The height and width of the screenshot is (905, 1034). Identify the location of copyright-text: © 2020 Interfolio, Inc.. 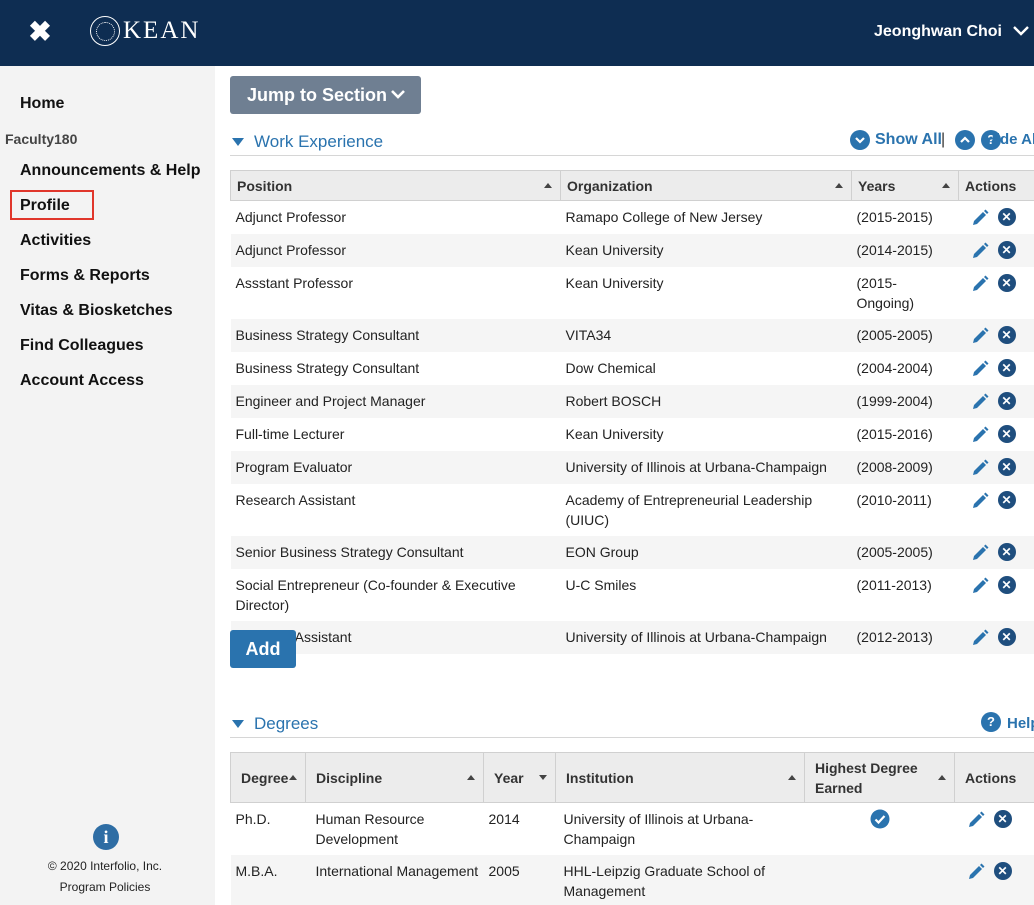
(105, 866).